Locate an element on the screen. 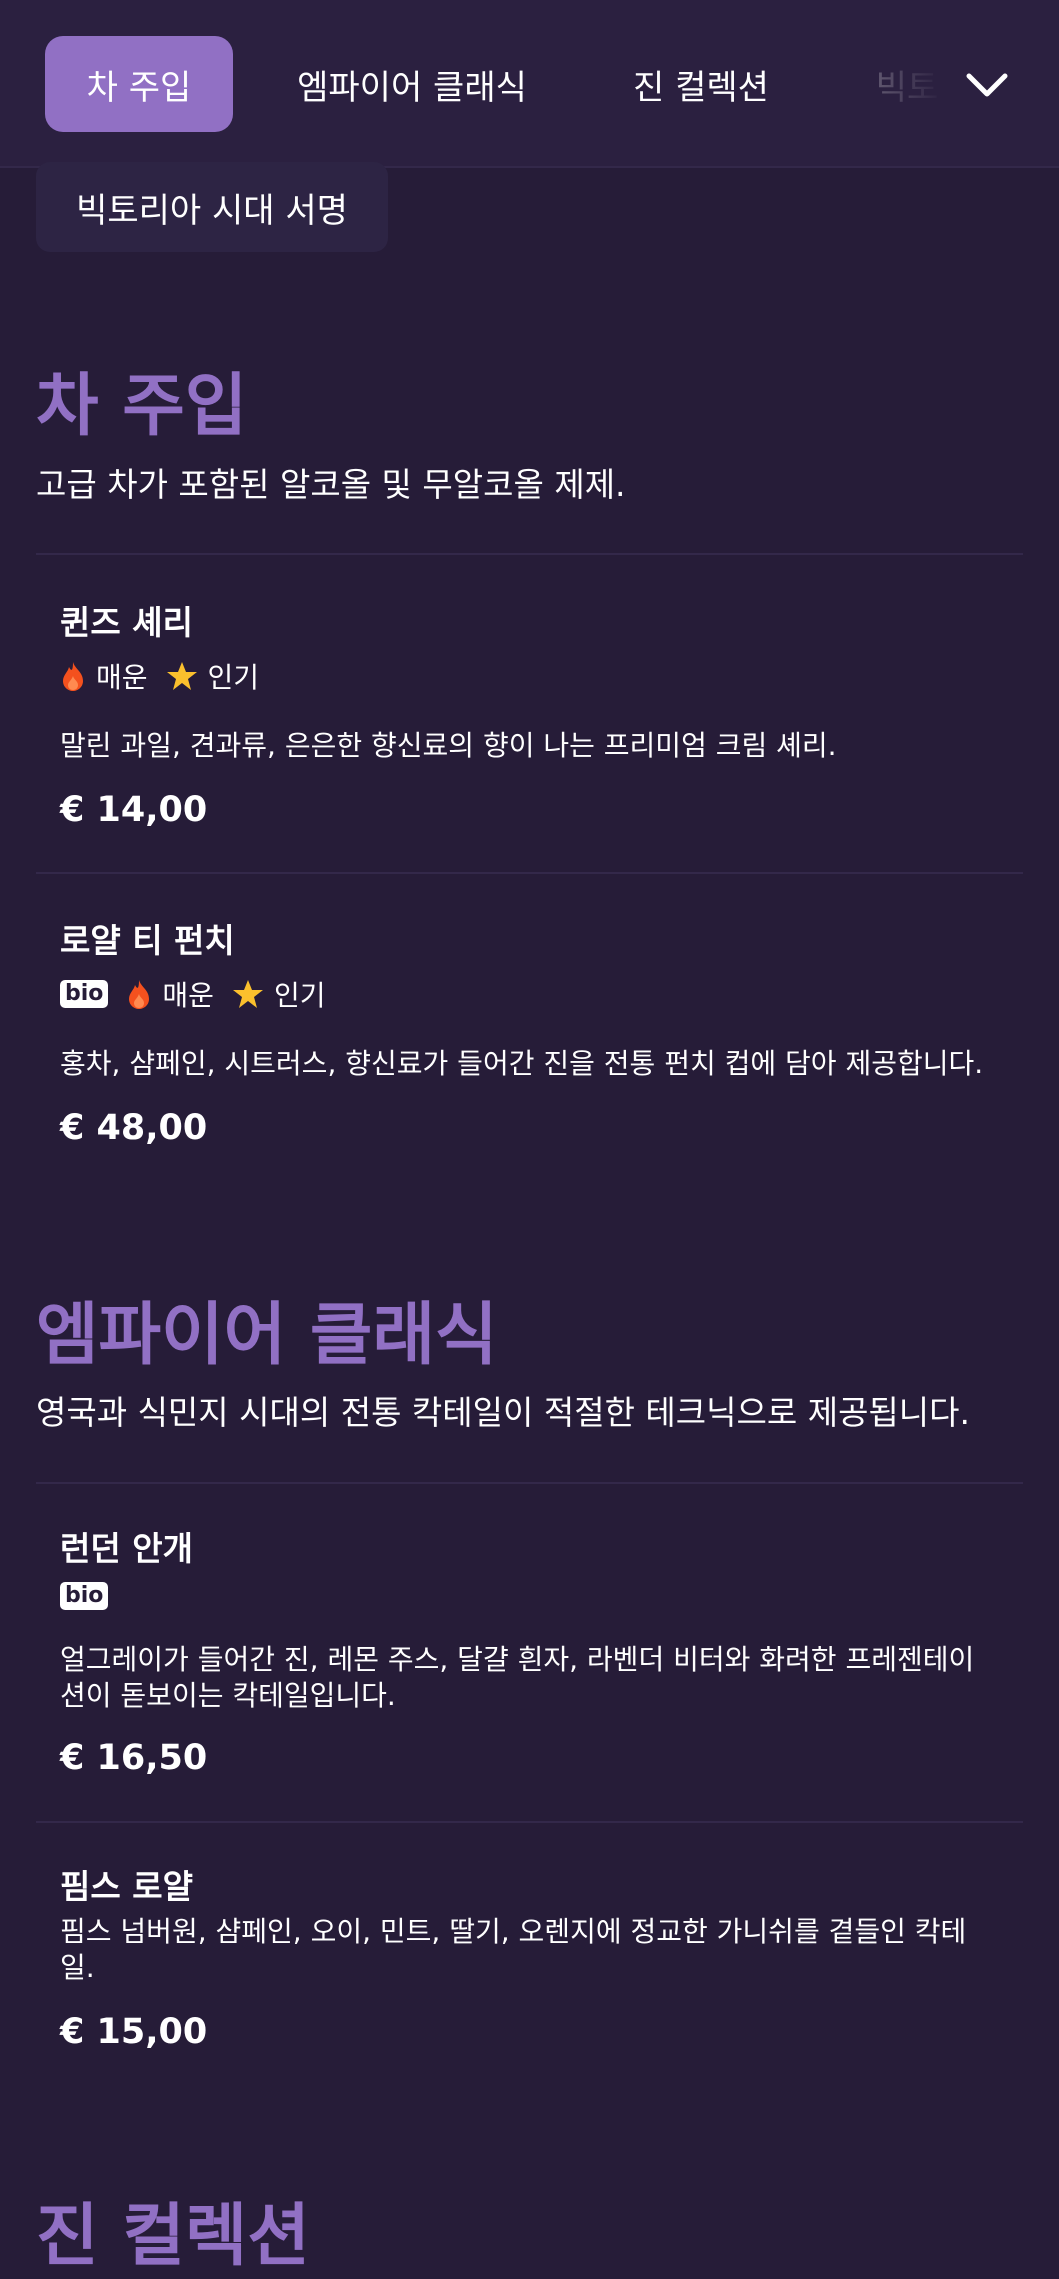 The width and height of the screenshot is (1059, 2279). item-tags: bio 매운 인기 is located at coordinates (201, 994).